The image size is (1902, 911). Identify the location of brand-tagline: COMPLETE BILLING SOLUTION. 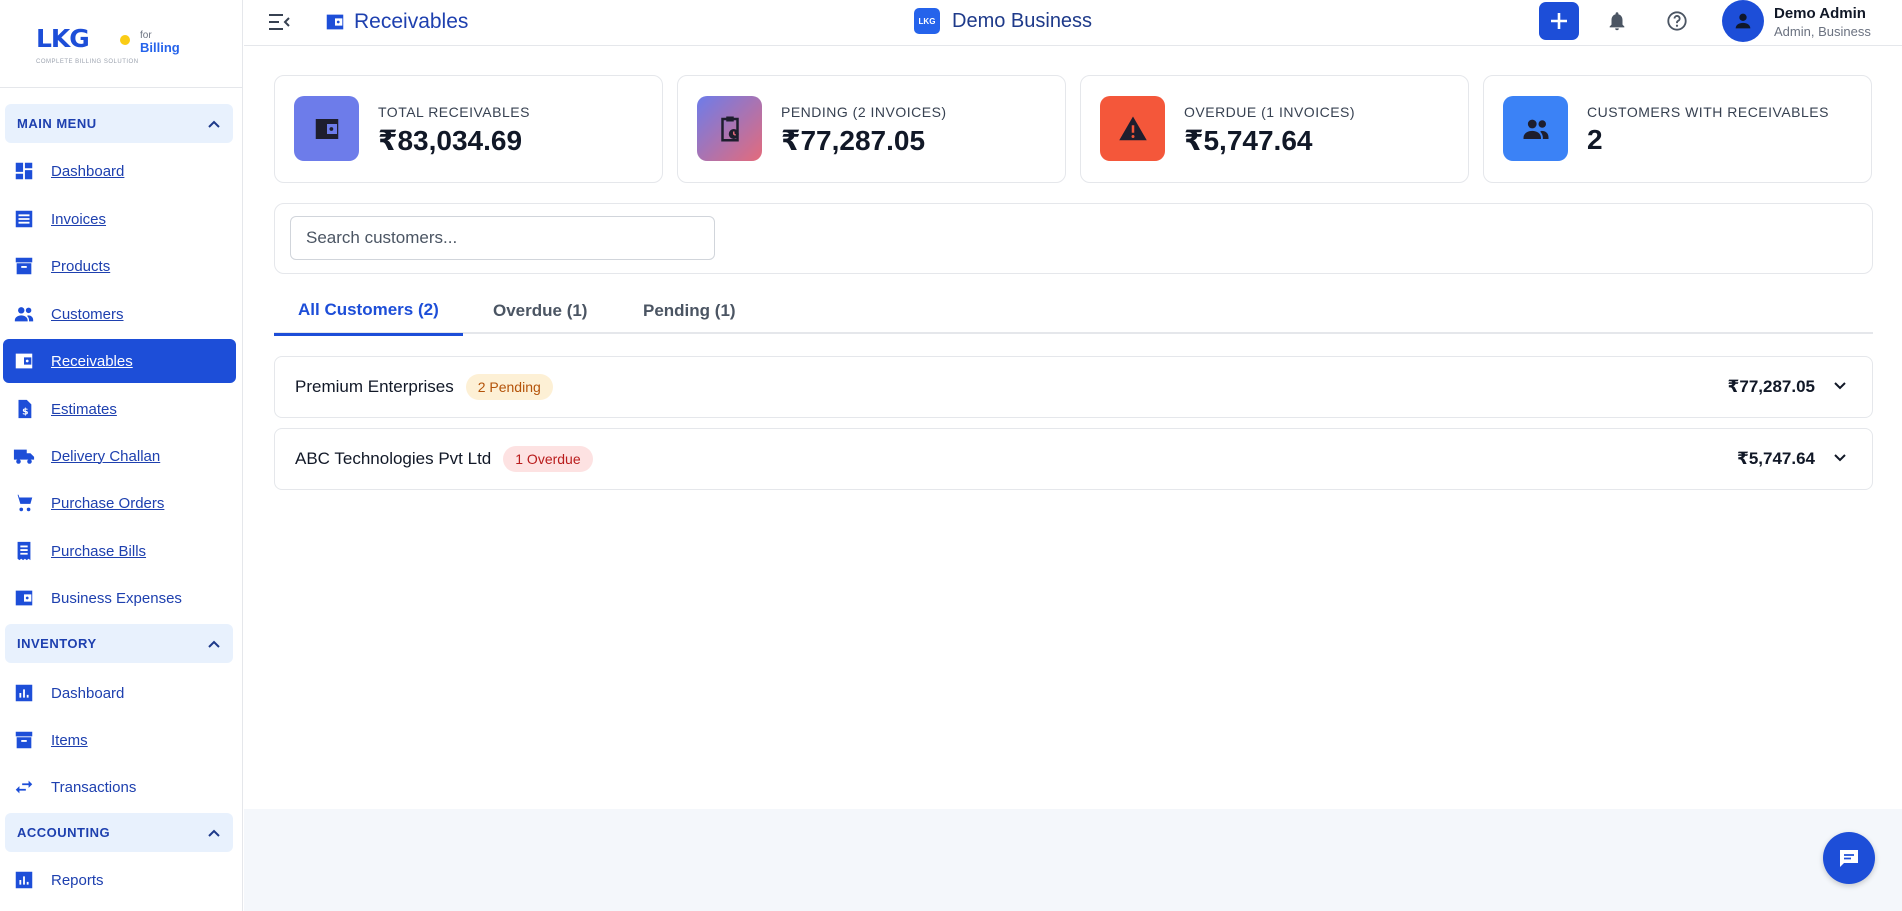
(87, 62).